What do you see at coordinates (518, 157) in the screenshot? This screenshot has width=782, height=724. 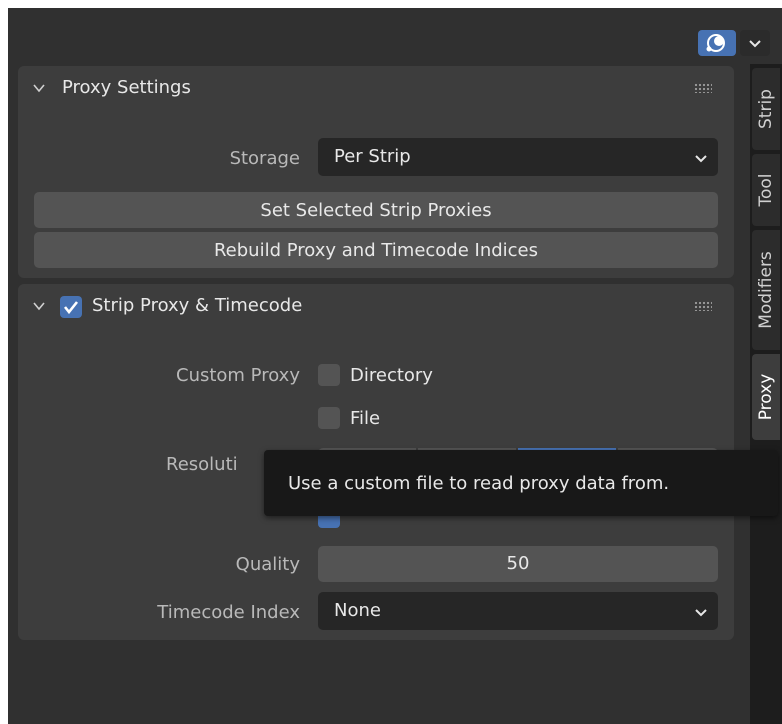 I see `storage-dropdown: Per Strip` at bounding box center [518, 157].